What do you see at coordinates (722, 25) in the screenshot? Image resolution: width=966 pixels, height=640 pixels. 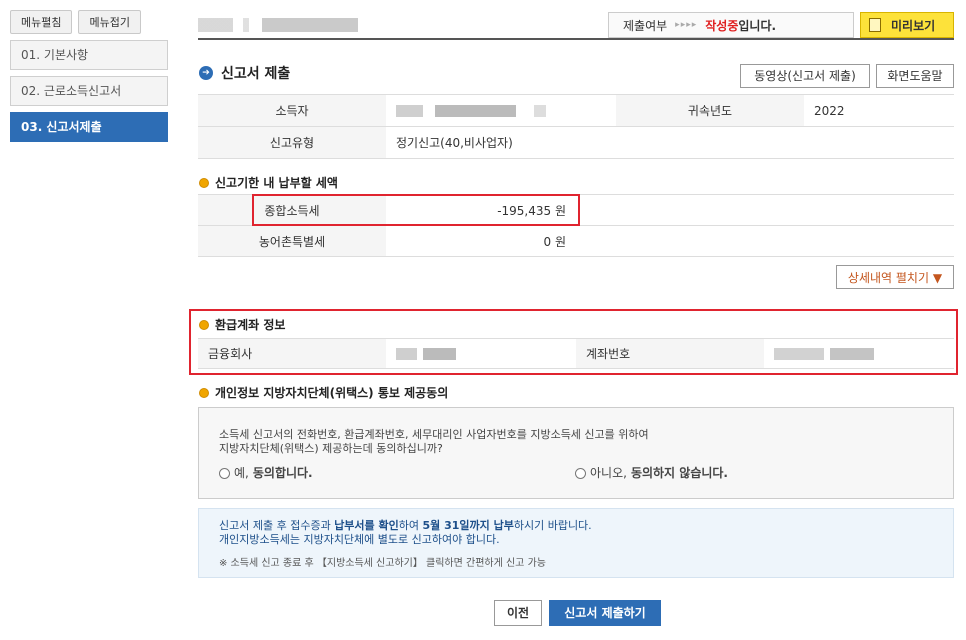 I see `status-state: 작성중` at bounding box center [722, 25].